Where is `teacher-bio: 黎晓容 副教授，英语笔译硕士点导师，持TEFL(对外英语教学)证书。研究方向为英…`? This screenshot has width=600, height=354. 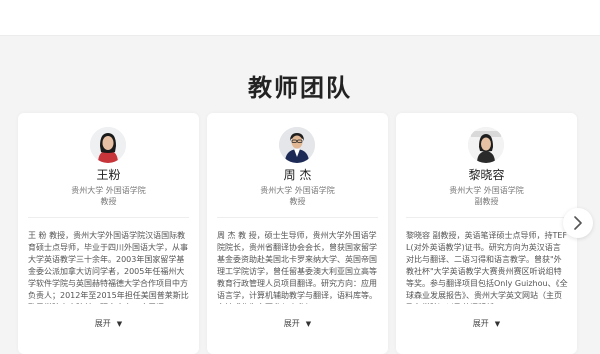
teacher-bio: 黎晓容 副教授，英语笔译硕士点导师，持TEFL(对外英语教学)证书。研究方向为英… is located at coordinates (487, 267).